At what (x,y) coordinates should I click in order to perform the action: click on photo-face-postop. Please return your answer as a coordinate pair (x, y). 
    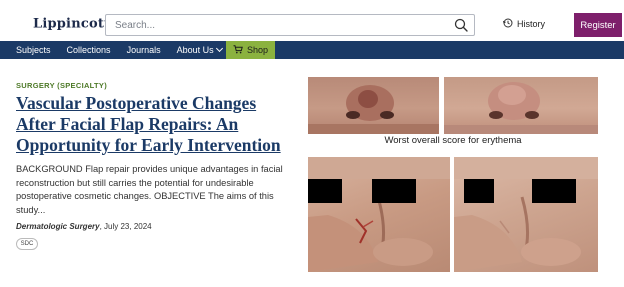
    Looking at the image, I should click on (379, 214).